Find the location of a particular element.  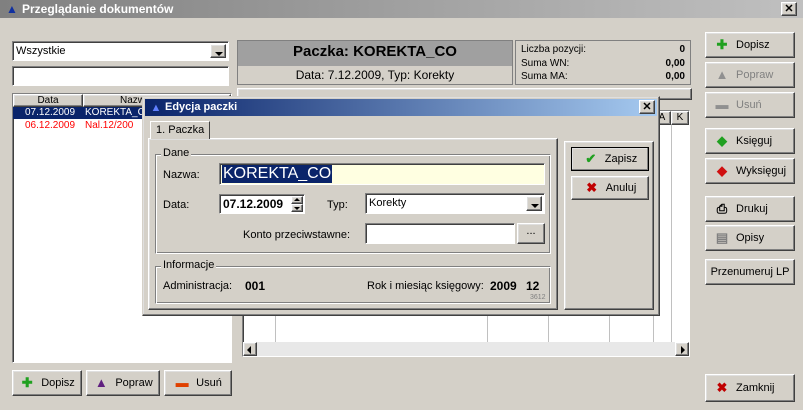

renumber-label: Przenumeruj LP is located at coordinates (750, 272).